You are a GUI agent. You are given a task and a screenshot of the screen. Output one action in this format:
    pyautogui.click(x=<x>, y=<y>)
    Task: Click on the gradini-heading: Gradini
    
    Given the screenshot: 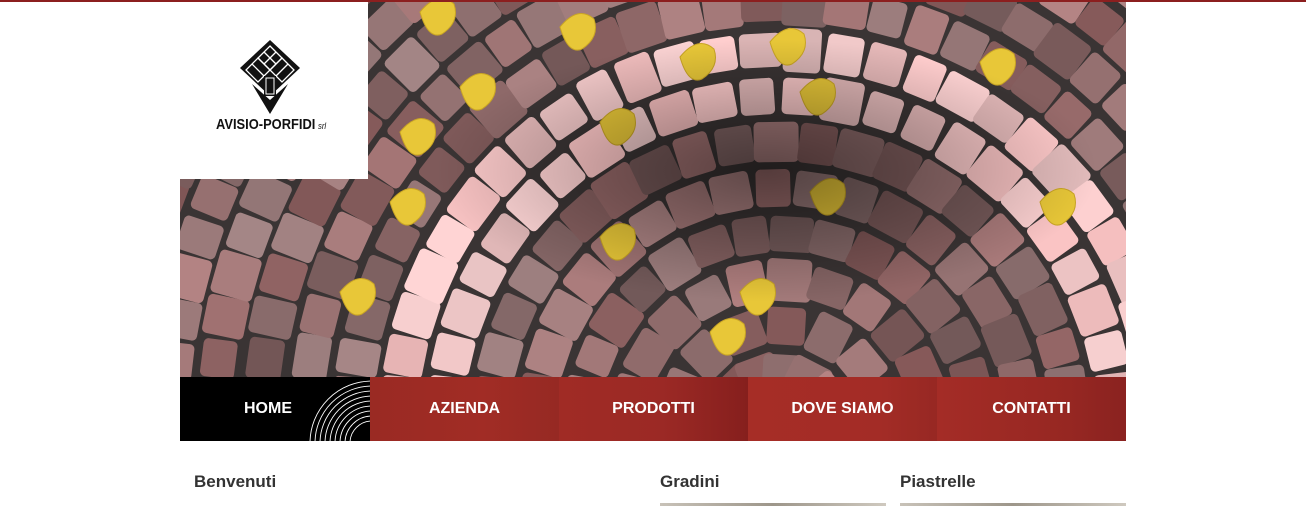 What is the action you would take?
    pyautogui.click(x=690, y=482)
    